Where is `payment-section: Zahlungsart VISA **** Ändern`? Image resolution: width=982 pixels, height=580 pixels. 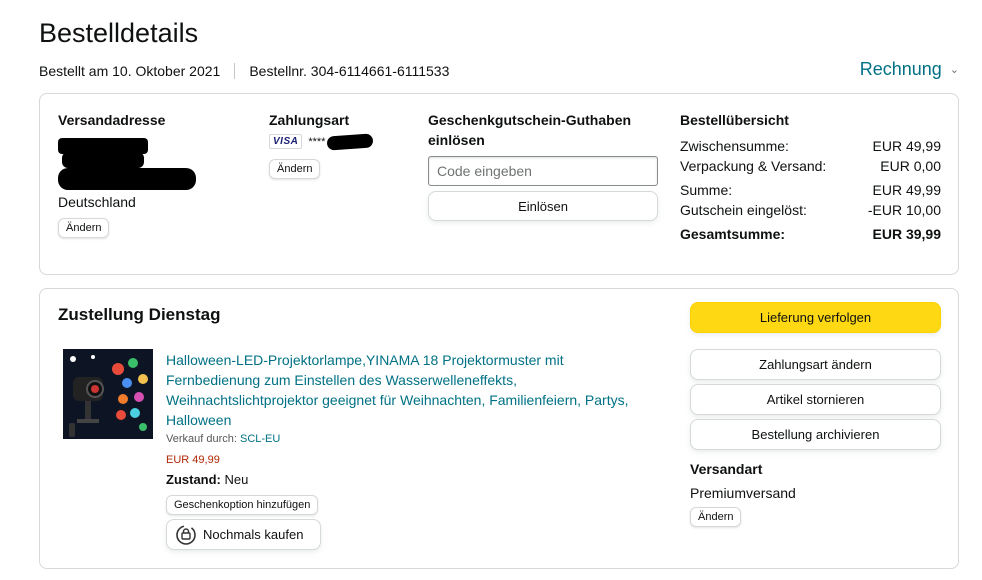
payment-section: Zahlungsart VISA **** Ändern is located at coordinates (339, 144).